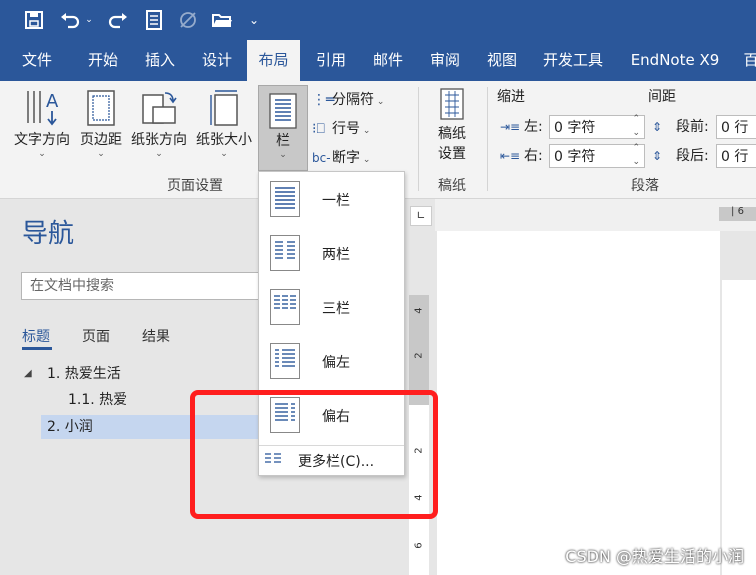 The height and width of the screenshot is (575, 756). What do you see at coordinates (595, 215) in the screenshot?
I see `horizontal-ruler: | 6` at bounding box center [595, 215].